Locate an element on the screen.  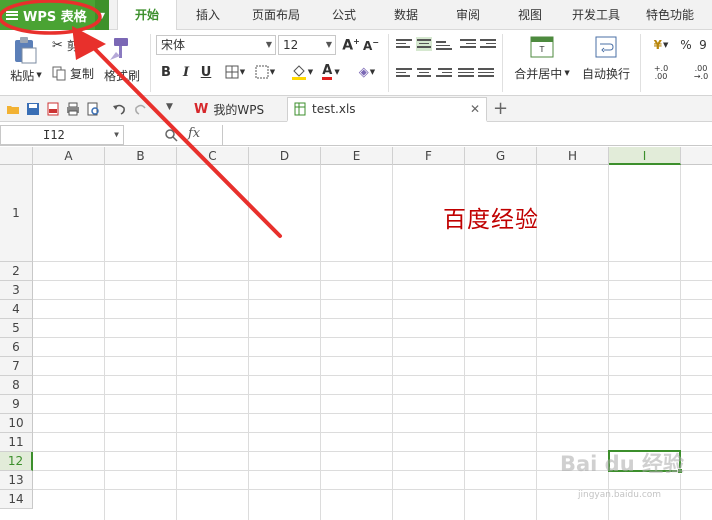
justify-button is located at coordinates (466, 73).